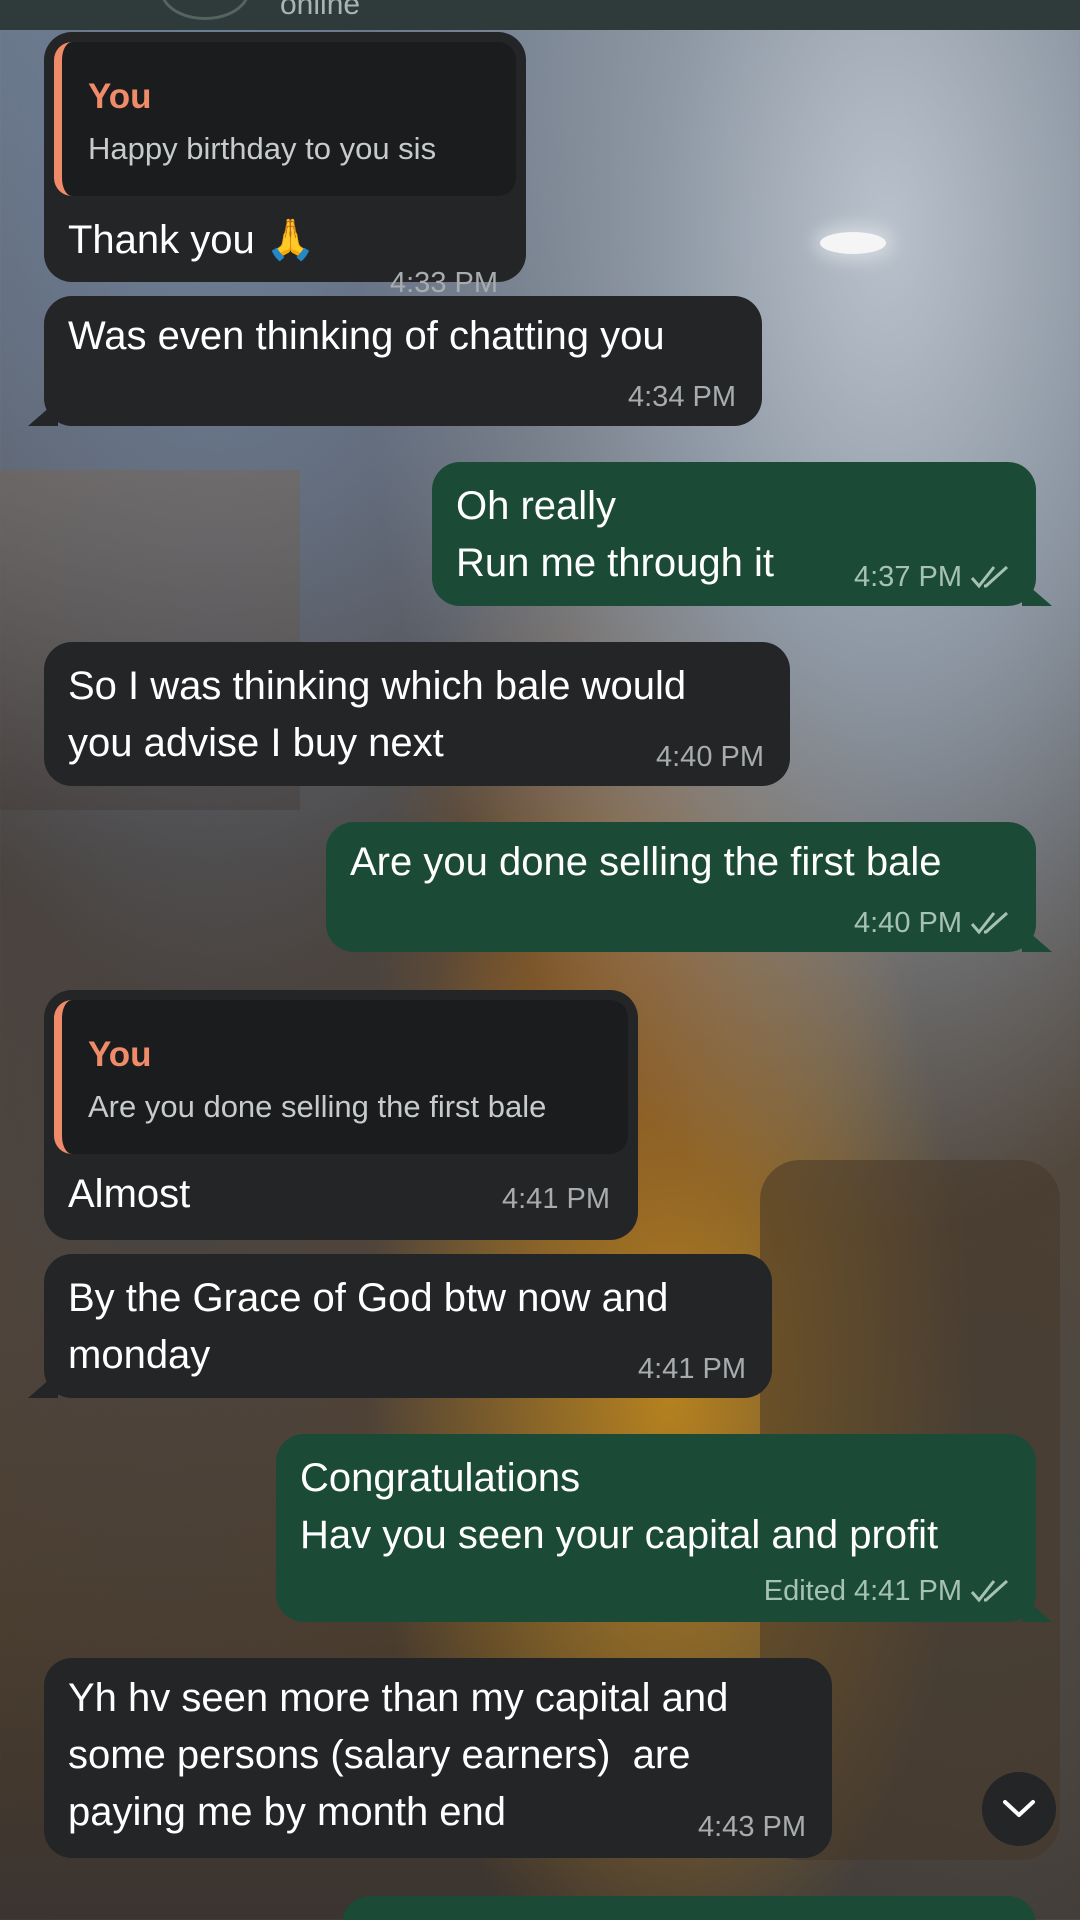 The width and height of the screenshot is (1080, 1920). Describe the element at coordinates (615, 534) in the screenshot. I see `message-text: Oh really Run me through it` at that location.